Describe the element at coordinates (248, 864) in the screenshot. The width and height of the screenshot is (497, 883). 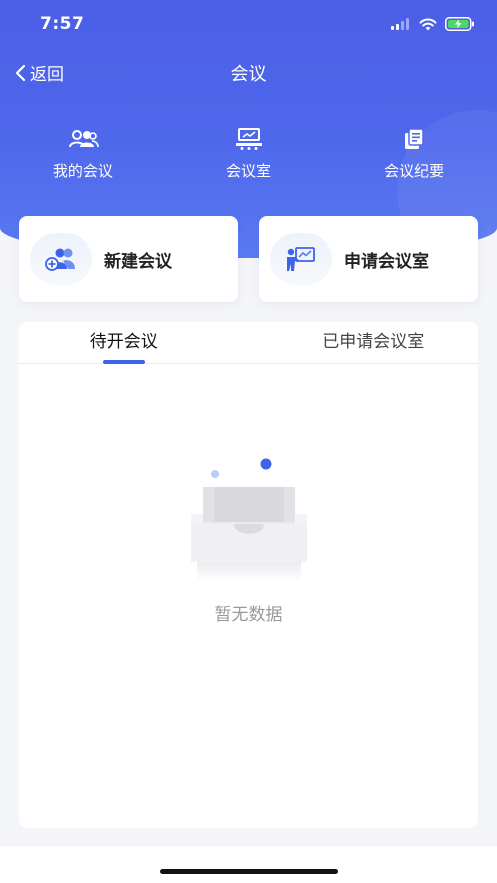
I see `bottom-area` at that location.